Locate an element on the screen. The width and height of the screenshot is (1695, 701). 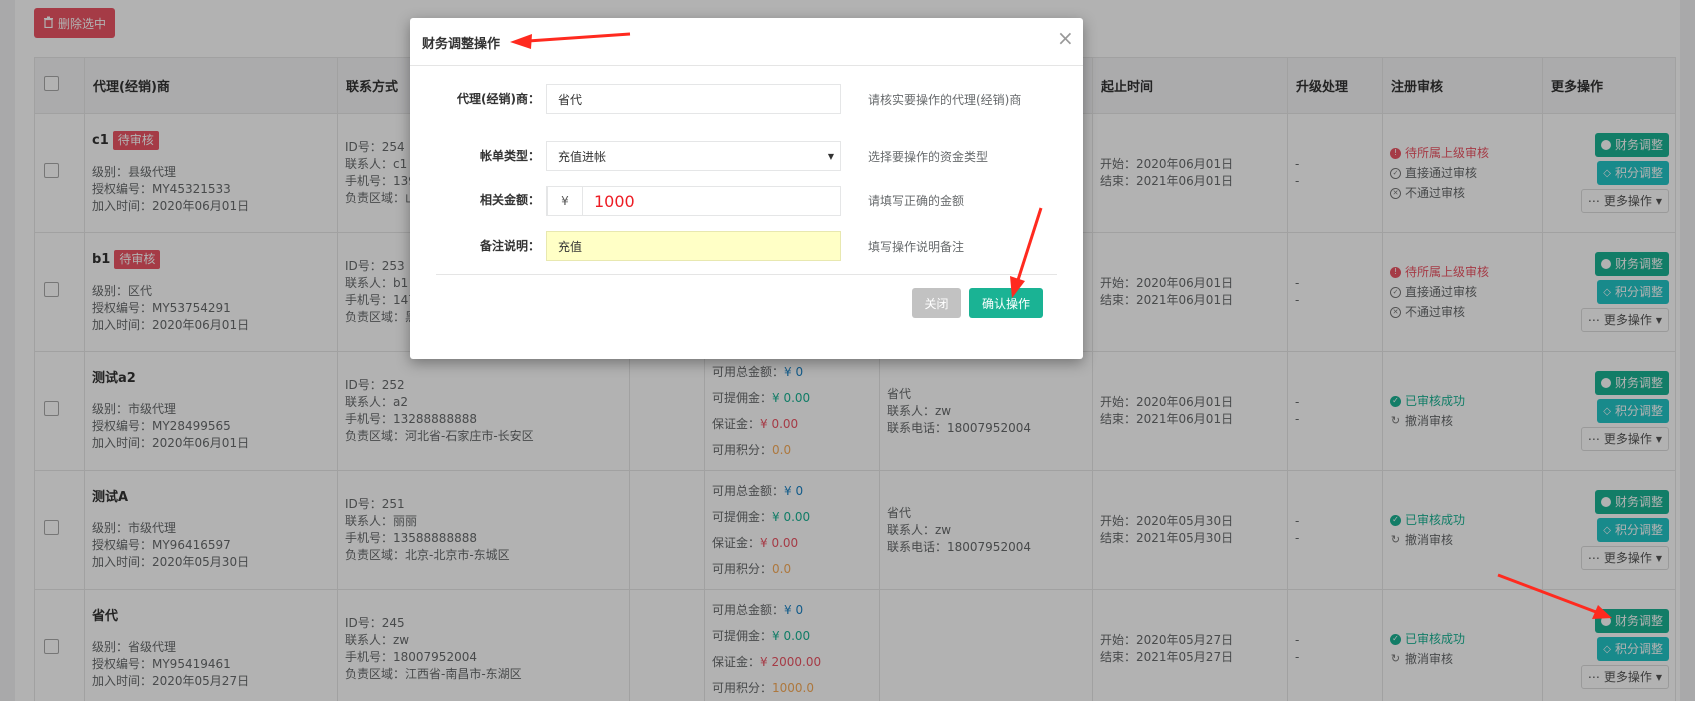
arrow-to-finance-button is located at coordinates (1554, 596).